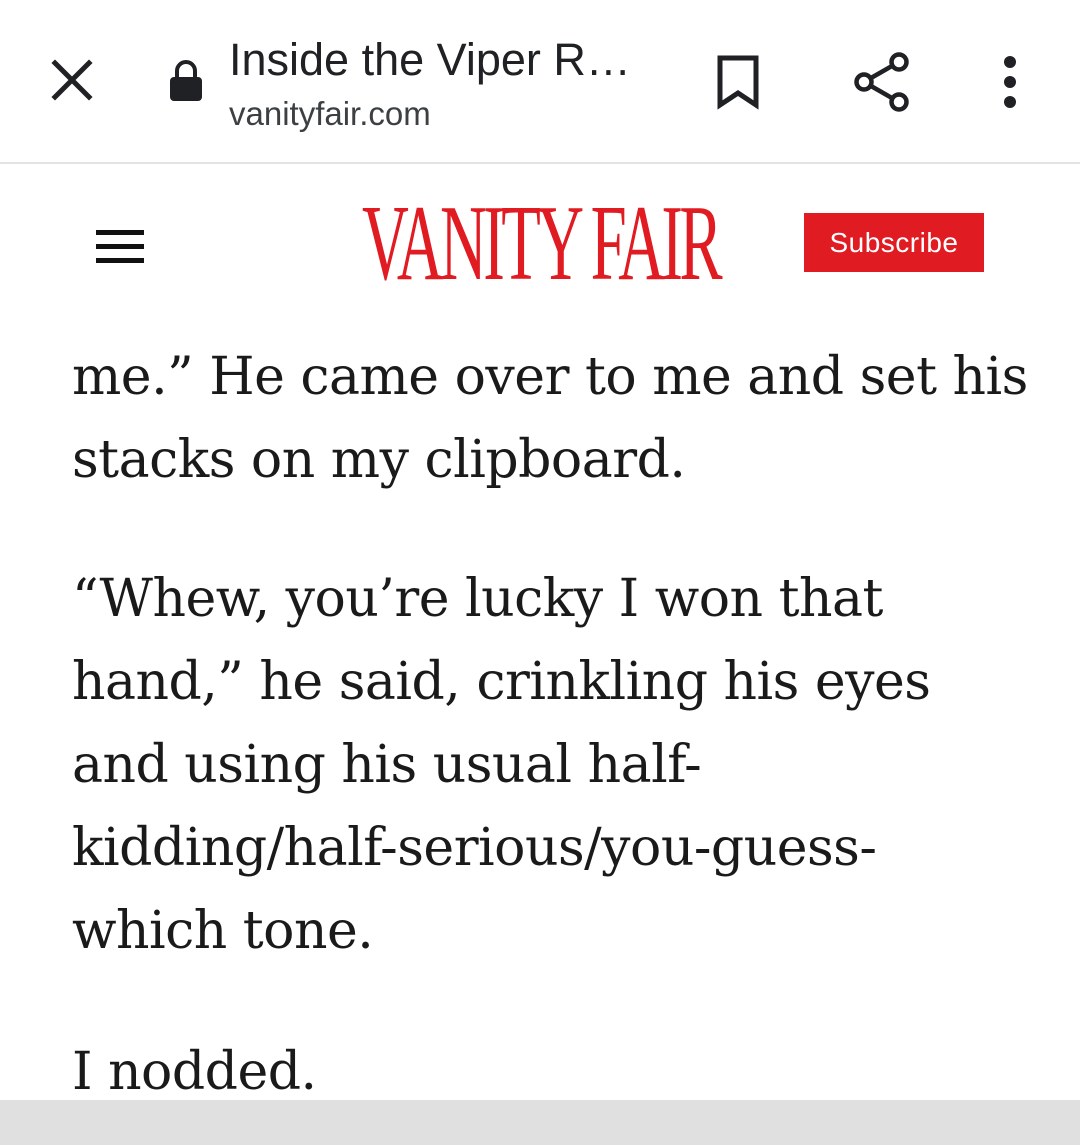  I want to click on share-icon, so click(881, 82).